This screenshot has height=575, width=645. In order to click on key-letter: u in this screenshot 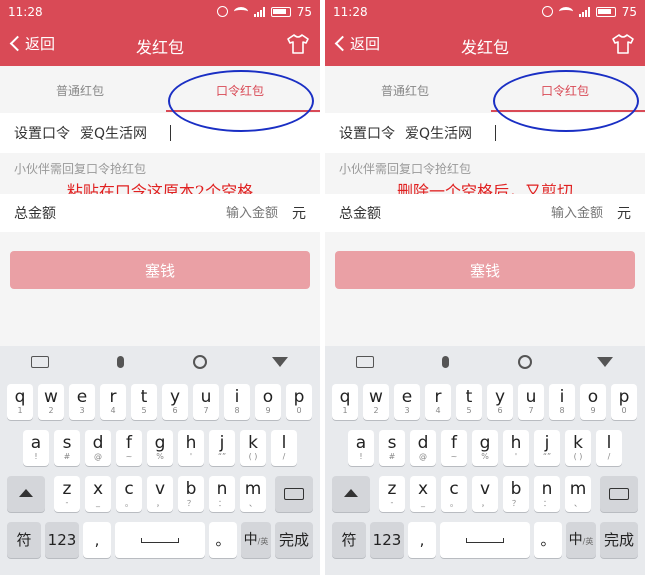, I will do `click(206, 397)`.